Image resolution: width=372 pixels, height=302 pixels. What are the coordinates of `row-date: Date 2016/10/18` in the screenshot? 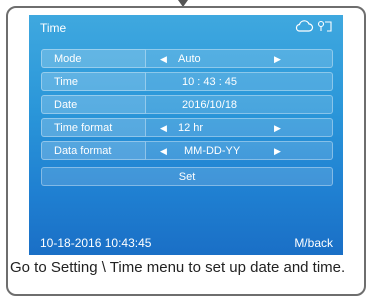 It's located at (187, 104).